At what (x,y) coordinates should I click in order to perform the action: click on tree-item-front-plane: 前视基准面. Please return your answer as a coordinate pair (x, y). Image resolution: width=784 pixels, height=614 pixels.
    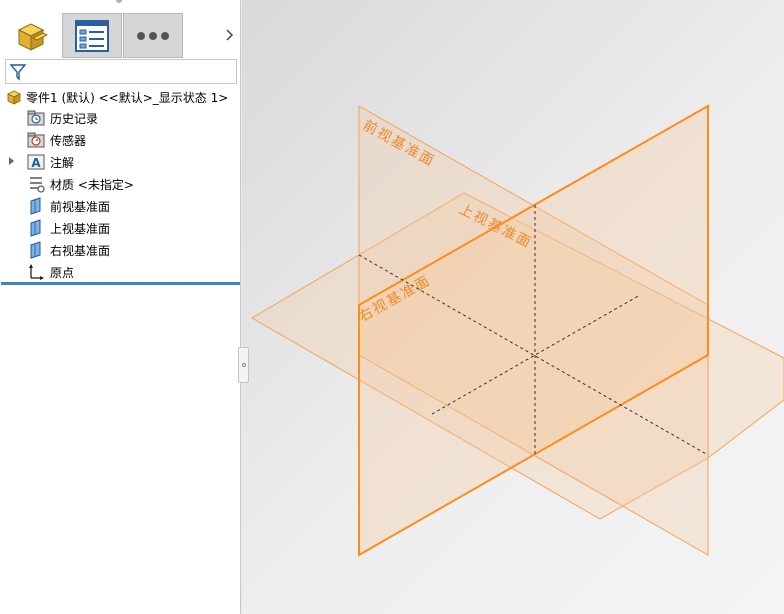
    Looking at the image, I should click on (68, 206).